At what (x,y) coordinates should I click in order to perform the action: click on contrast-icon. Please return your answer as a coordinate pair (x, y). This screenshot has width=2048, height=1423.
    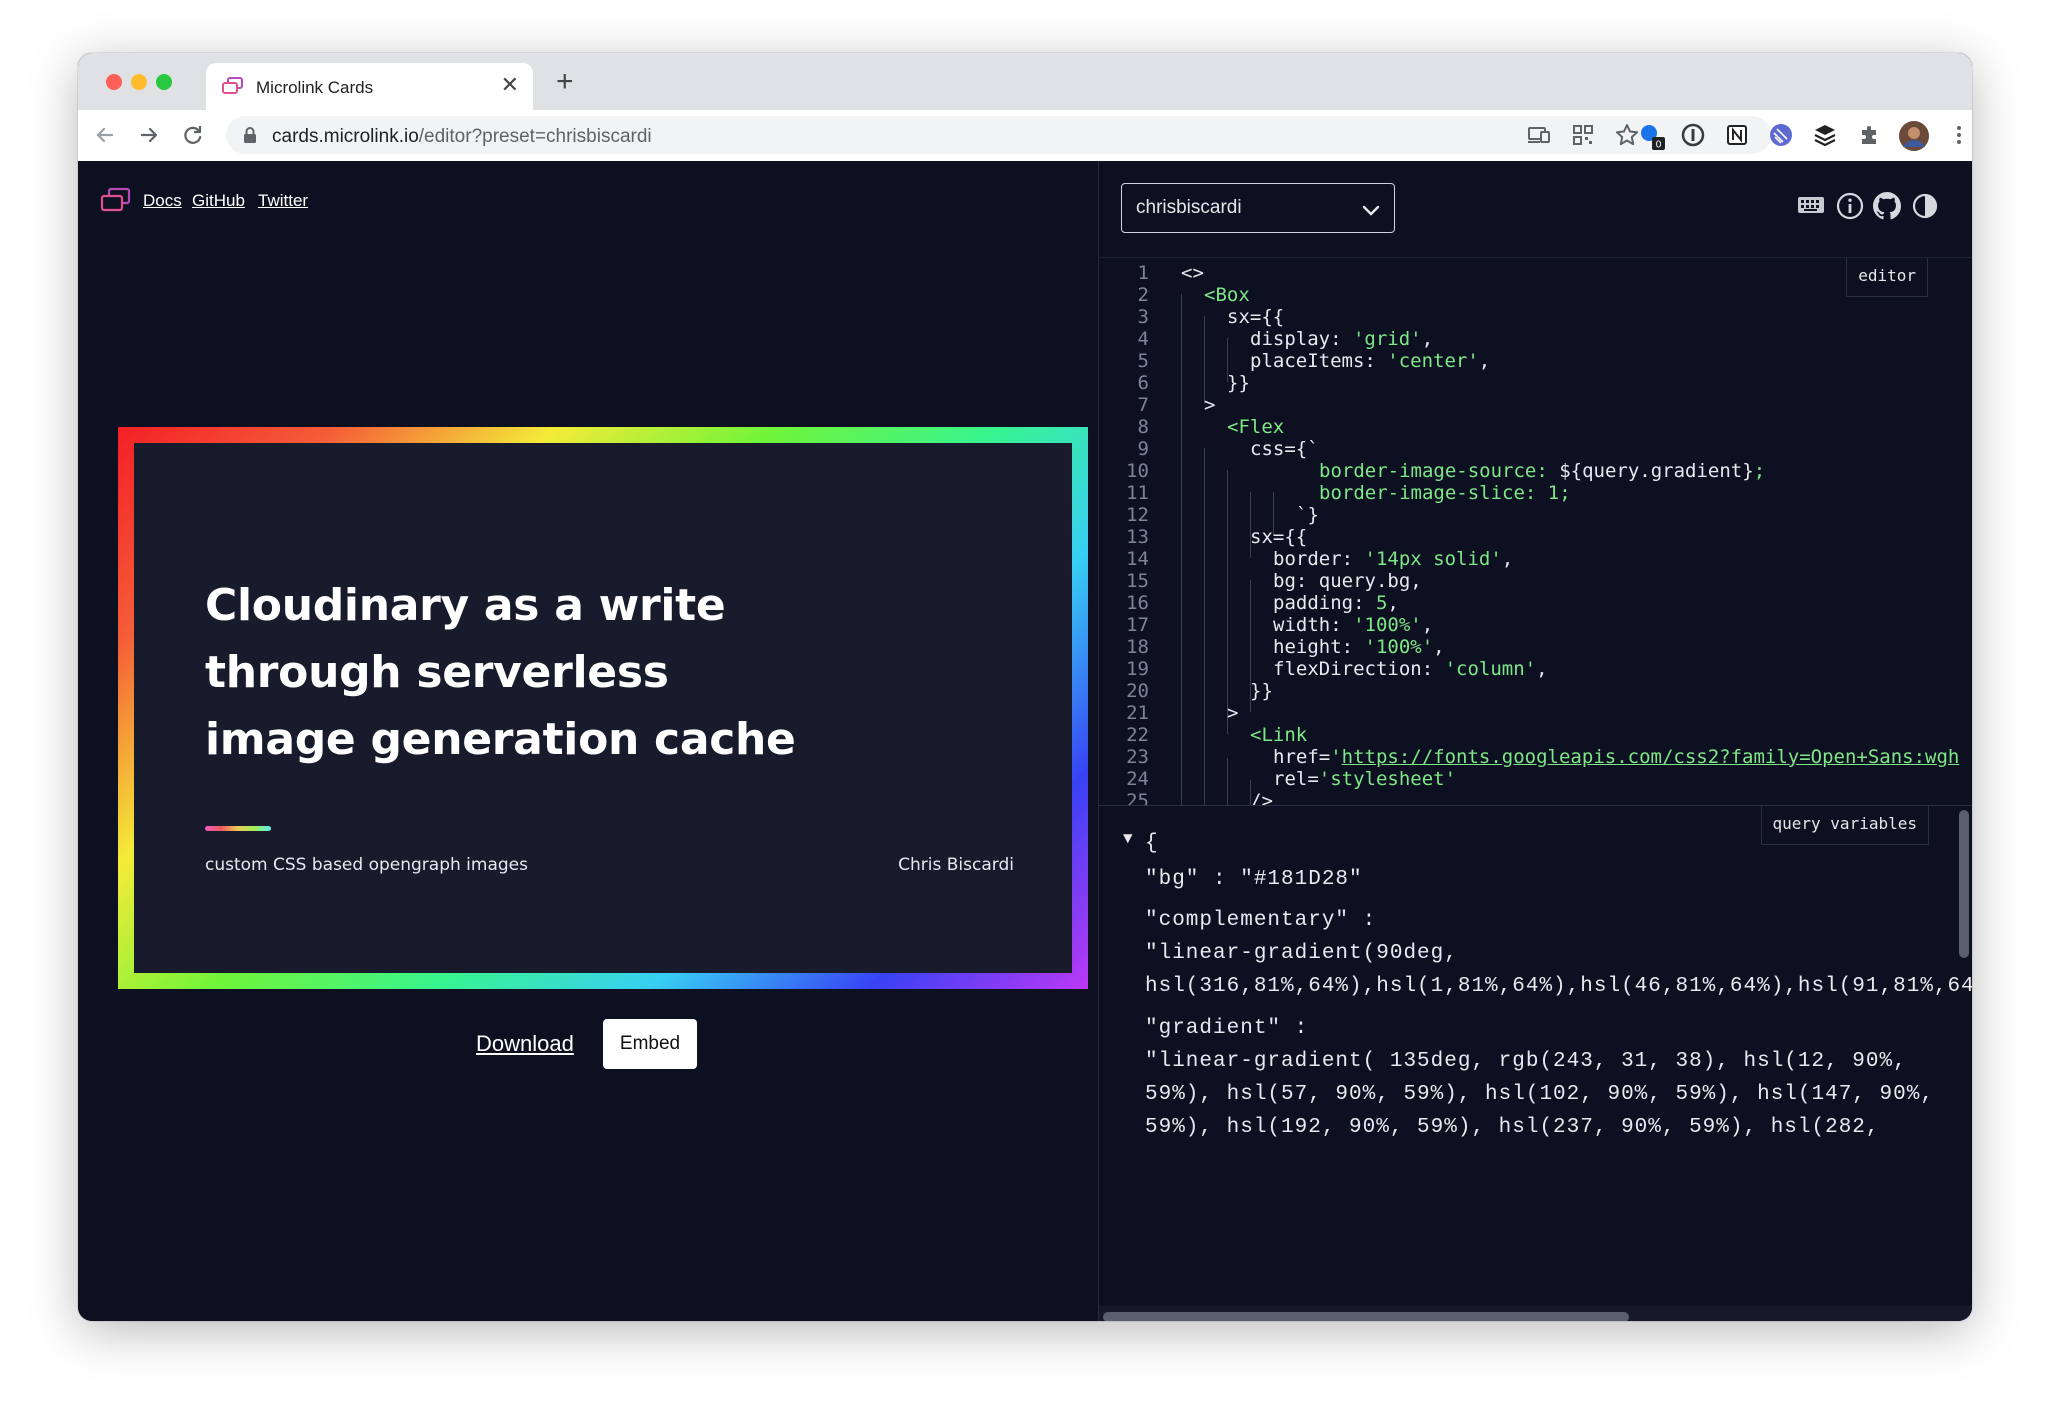
    Looking at the image, I should click on (1925, 208).